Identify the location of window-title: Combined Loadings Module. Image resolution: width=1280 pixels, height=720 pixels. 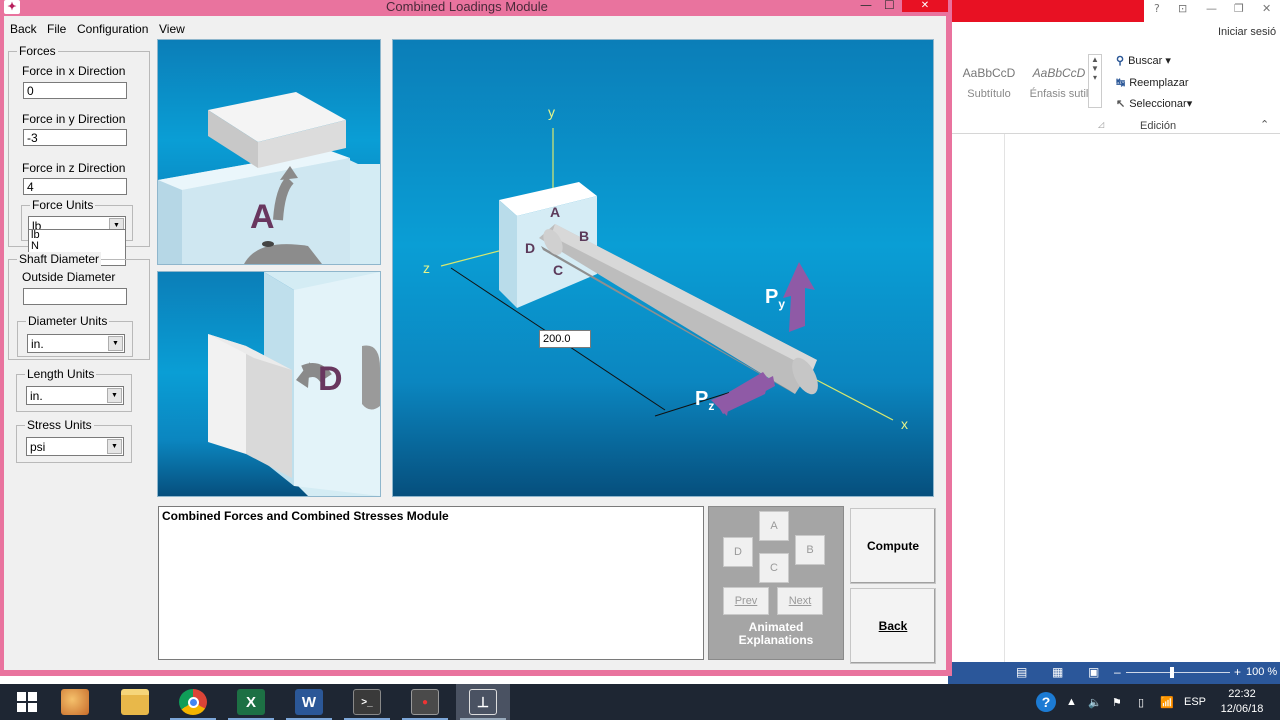
(467, 7).